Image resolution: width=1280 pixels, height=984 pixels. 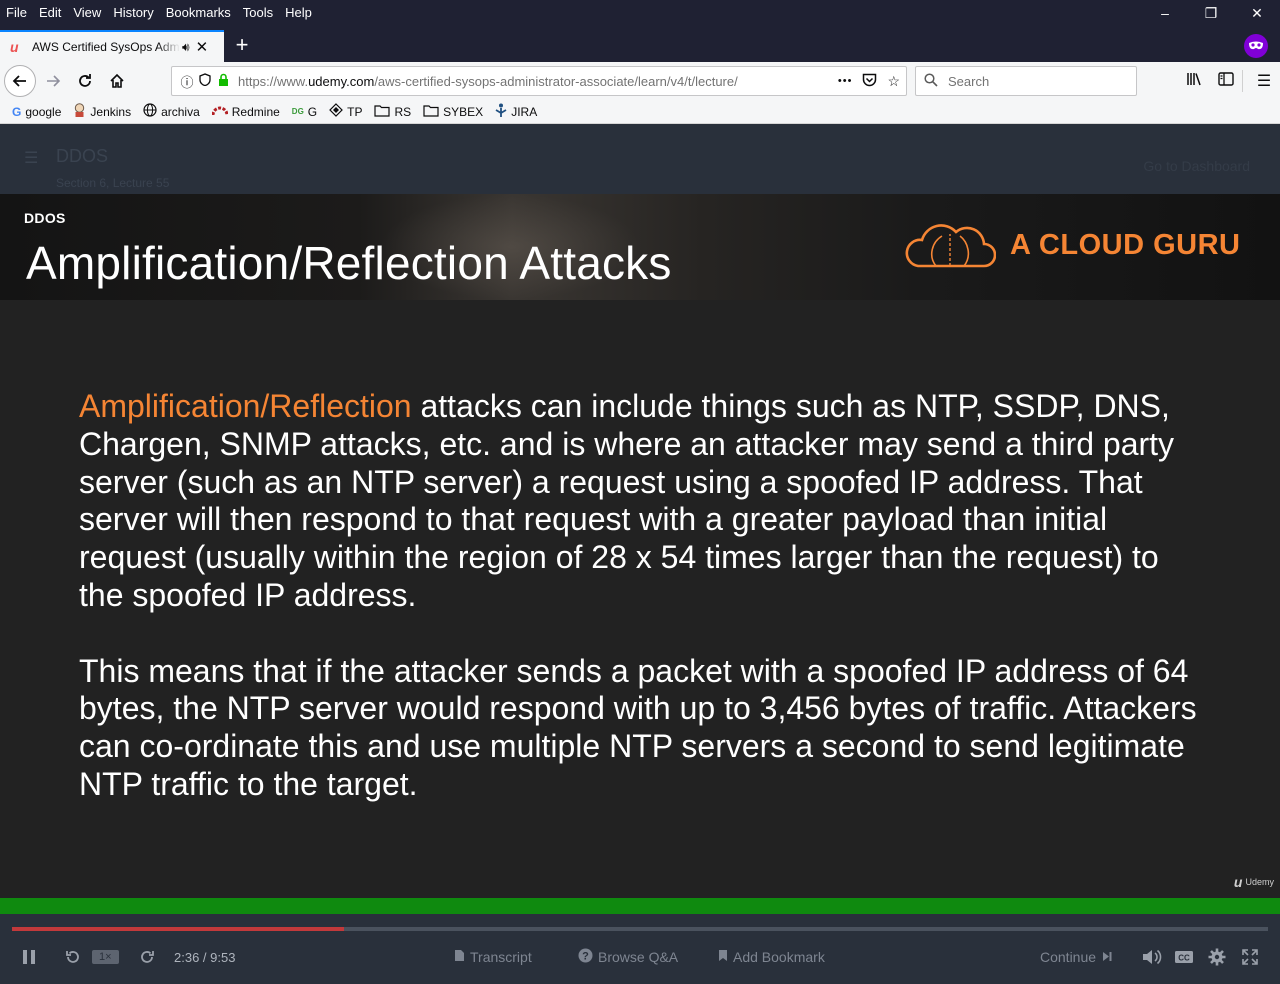 What do you see at coordinates (245, 406) in the screenshot?
I see `highlight-term: Amplification/Reflection` at bounding box center [245, 406].